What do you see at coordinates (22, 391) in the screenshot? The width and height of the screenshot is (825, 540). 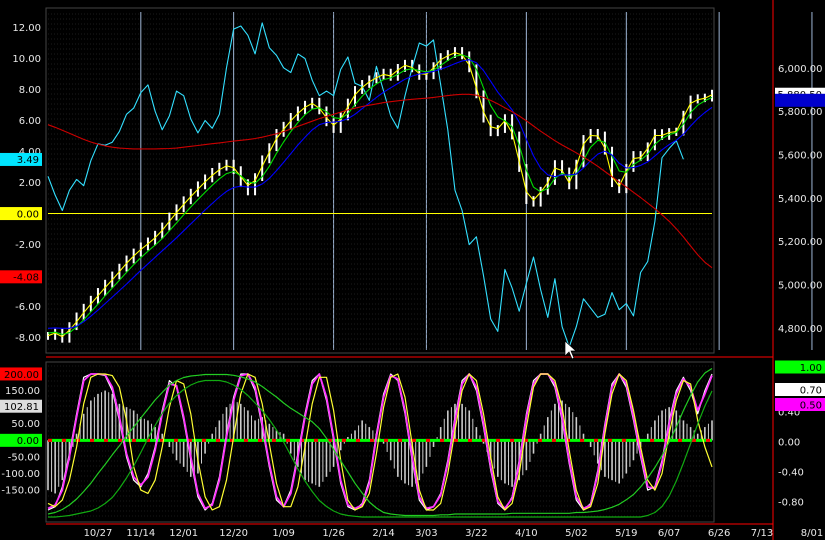 I see `indicator-left-tick-label: 150.00` at bounding box center [22, 391].